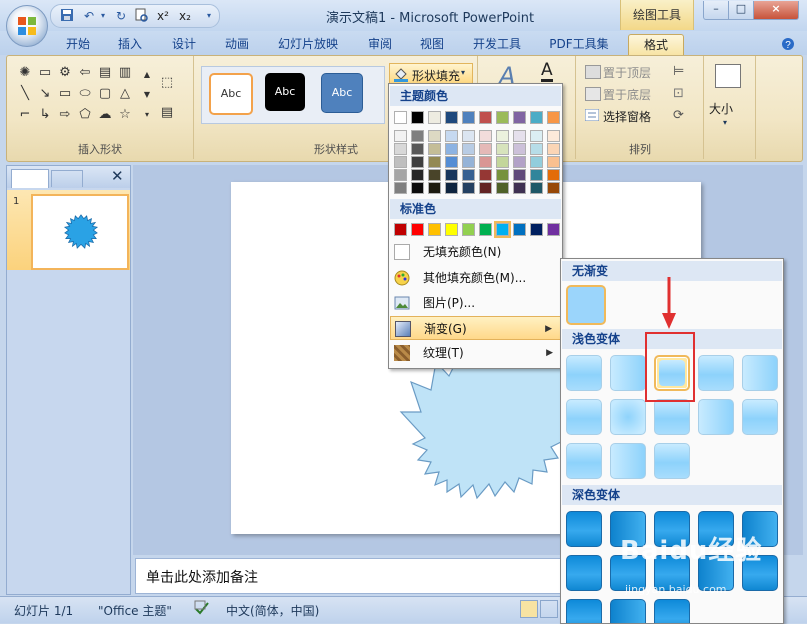 The height and width of the screenshot is (624, 807). I want to click on tab-insert: 插入, so click(130, 44).